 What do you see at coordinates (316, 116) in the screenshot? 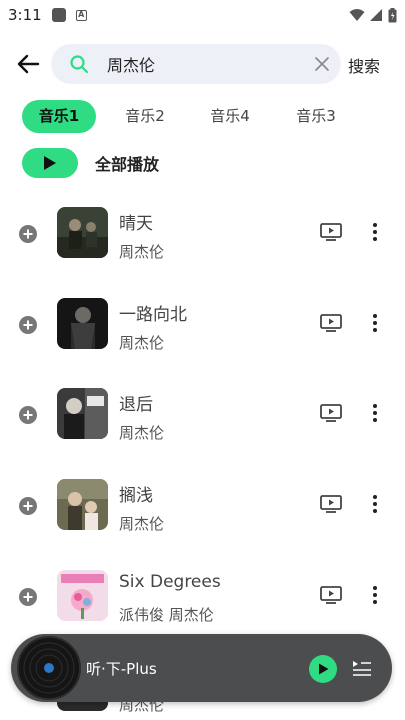
I see `tab-music-3: 音乐3` at bounding box center [316, 116].